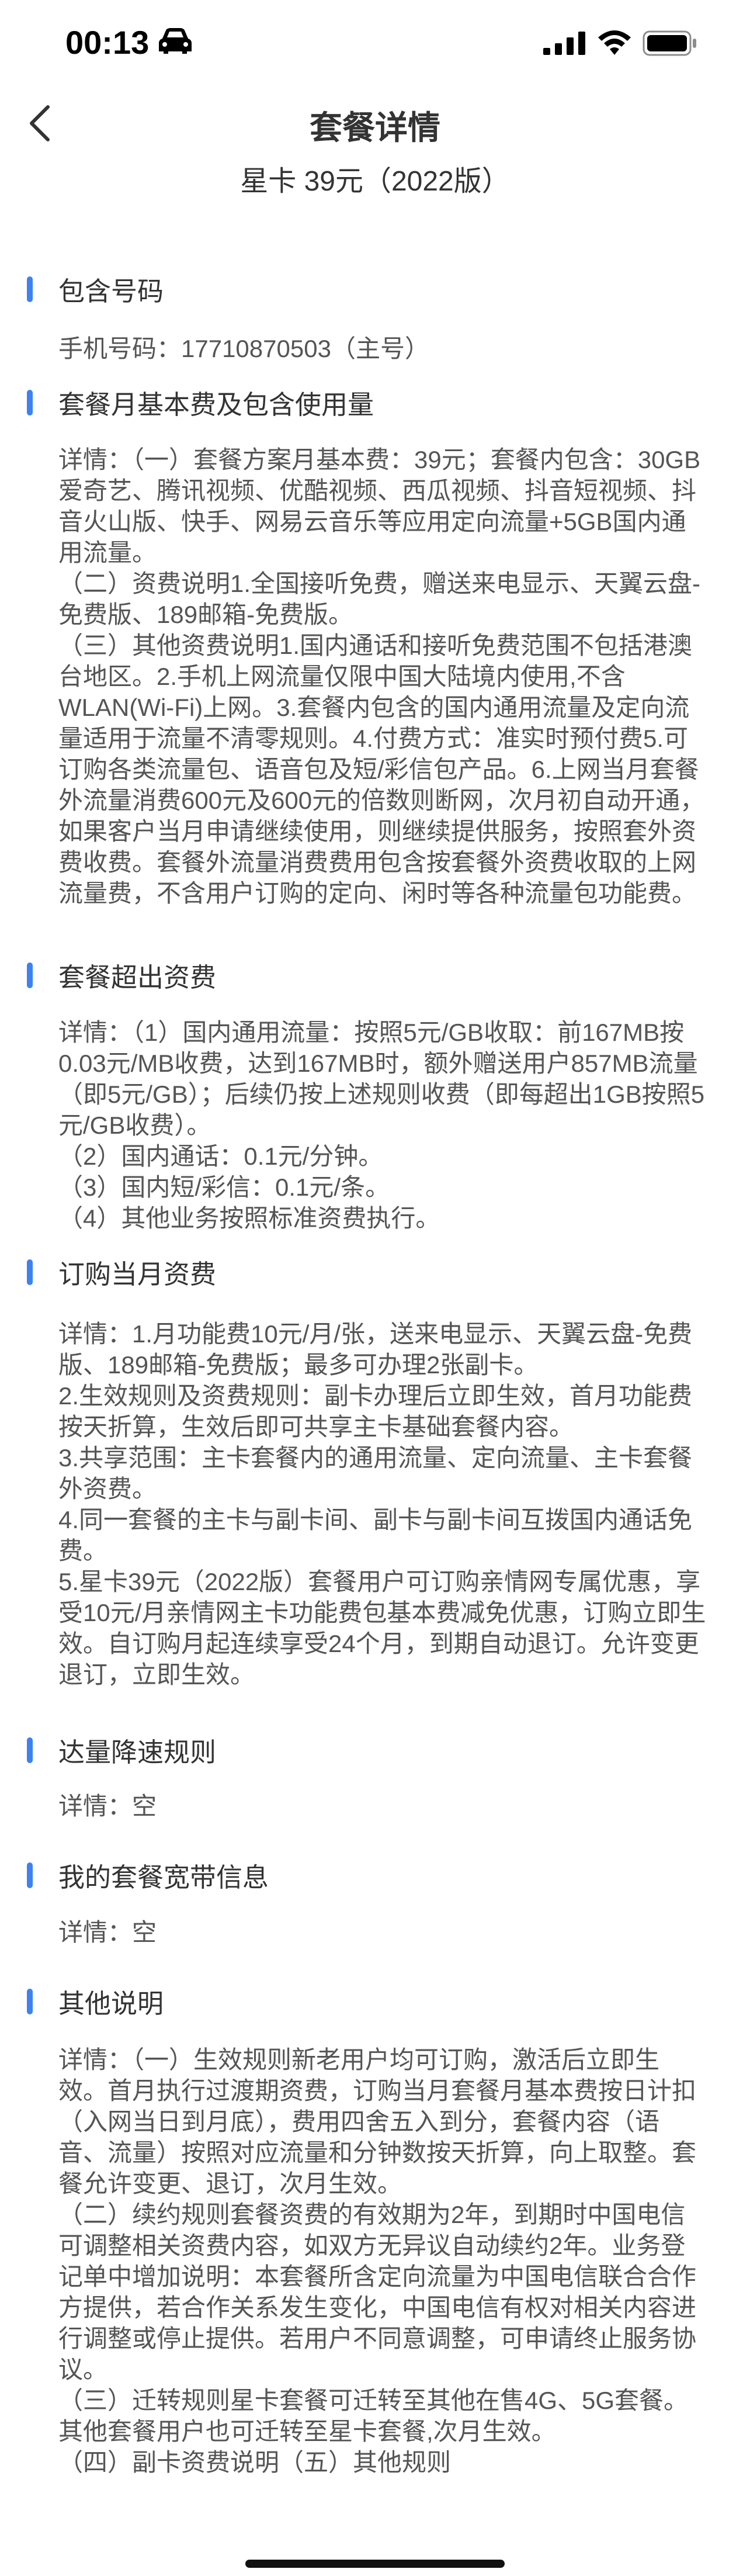  I want to click on signal-icon, so click(564, 43).